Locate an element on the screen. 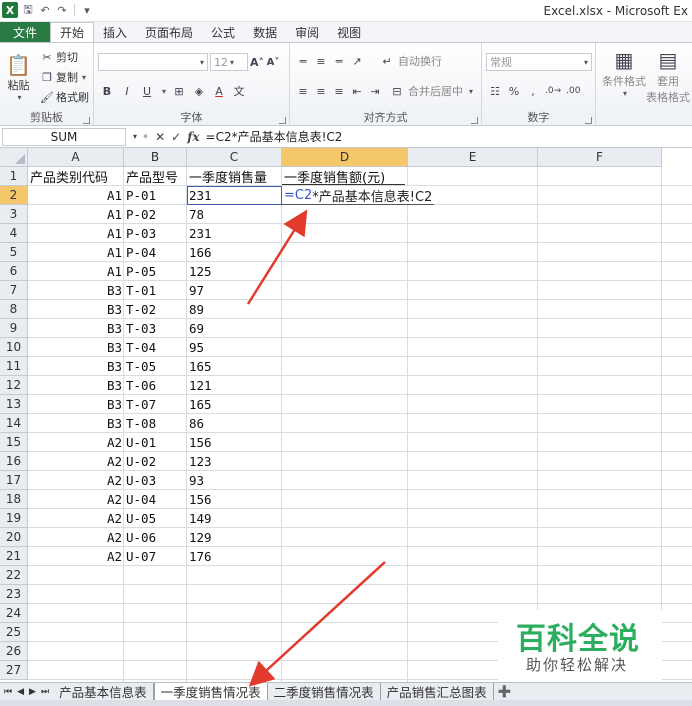 This screenshot has width=692, height=706. name-box-dropdown-icon: ▾ is located at coordinates (135, 136).